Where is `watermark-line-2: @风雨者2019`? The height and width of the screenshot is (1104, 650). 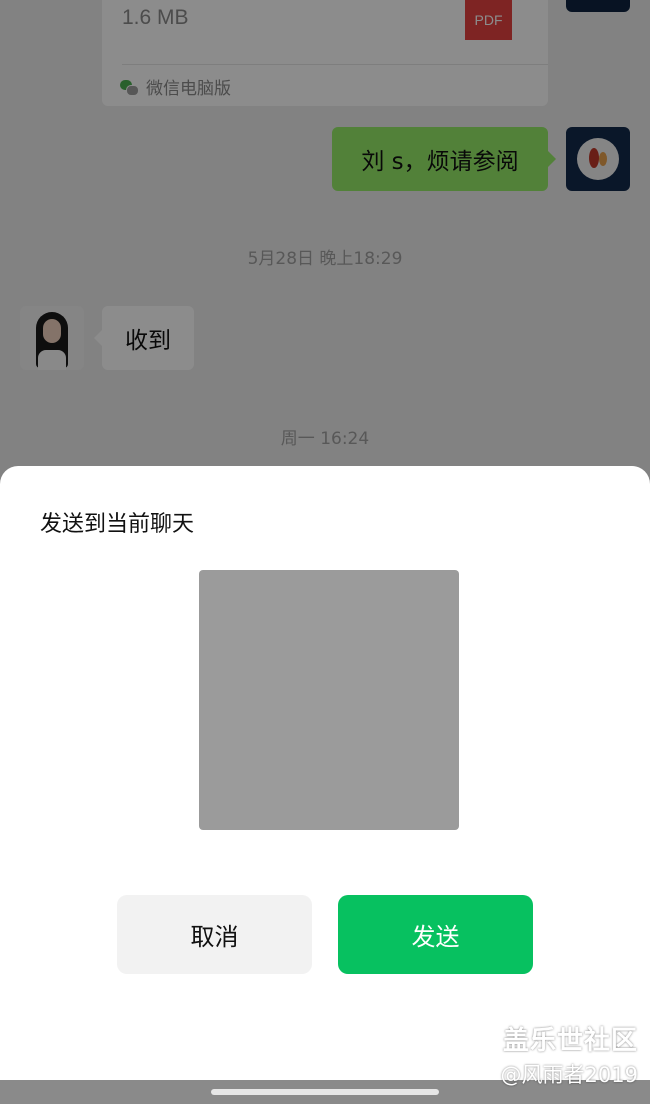
watermark-line-2: @风雨者2019 is located at coordinates (569, 1075).